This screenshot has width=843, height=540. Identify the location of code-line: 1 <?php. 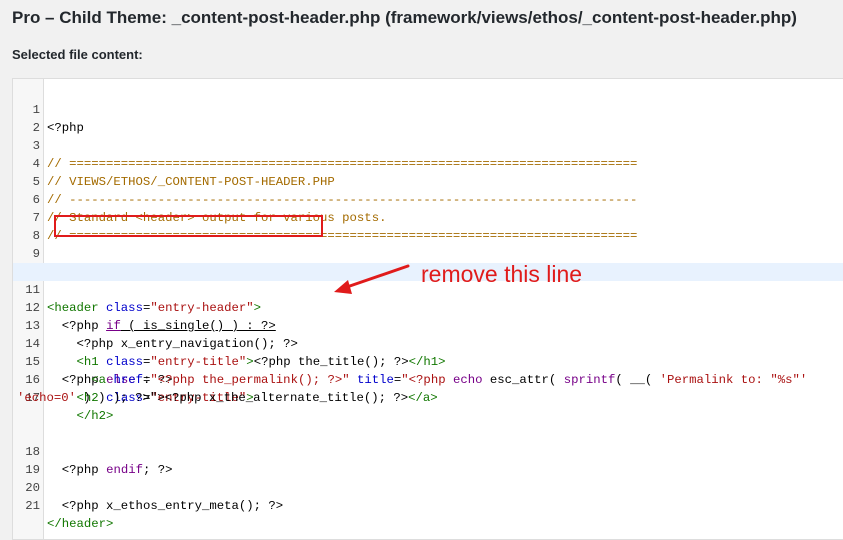
(428, 109).